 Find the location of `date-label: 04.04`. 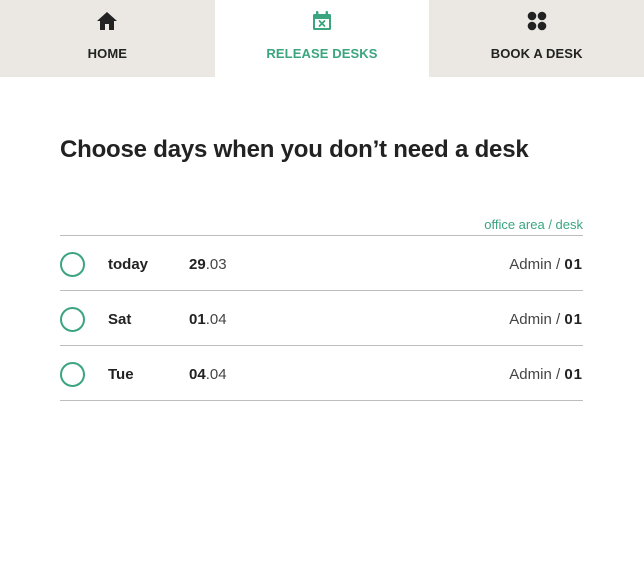

date-label: 04.04 is located at coordinates (208, 374).